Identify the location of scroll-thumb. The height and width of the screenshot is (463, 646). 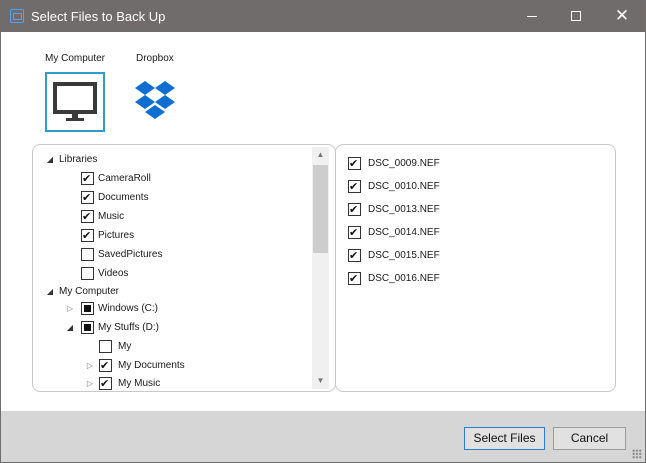
(320, 209).